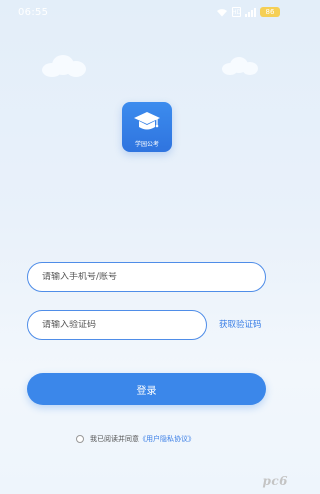  I want to click on phone-field, so click(146, 277).